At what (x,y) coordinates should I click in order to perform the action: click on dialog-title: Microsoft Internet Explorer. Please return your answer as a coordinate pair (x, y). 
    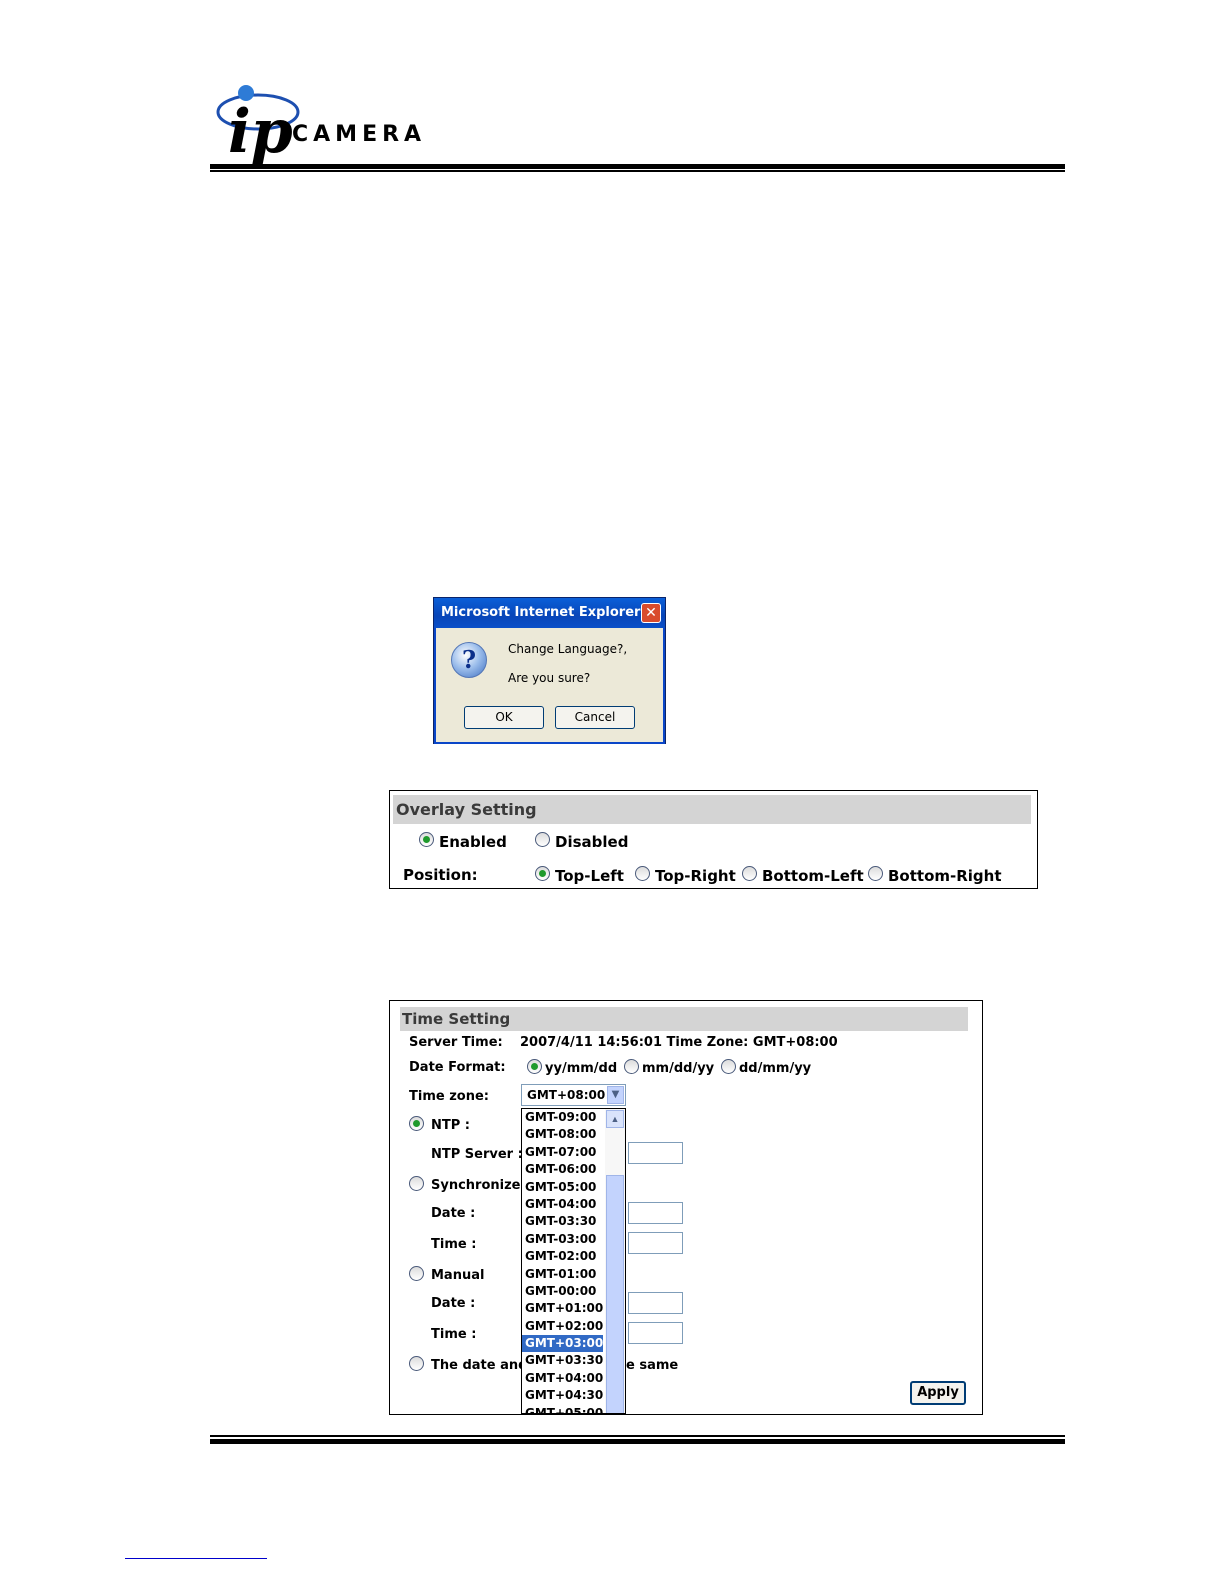
    Looking at the image, I should click on (541, 612).